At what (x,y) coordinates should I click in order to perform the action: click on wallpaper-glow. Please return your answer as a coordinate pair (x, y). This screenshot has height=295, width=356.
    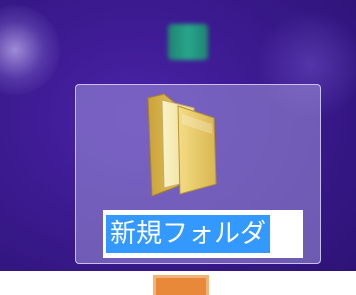
    Looking at the image, I should click on (30, 50).